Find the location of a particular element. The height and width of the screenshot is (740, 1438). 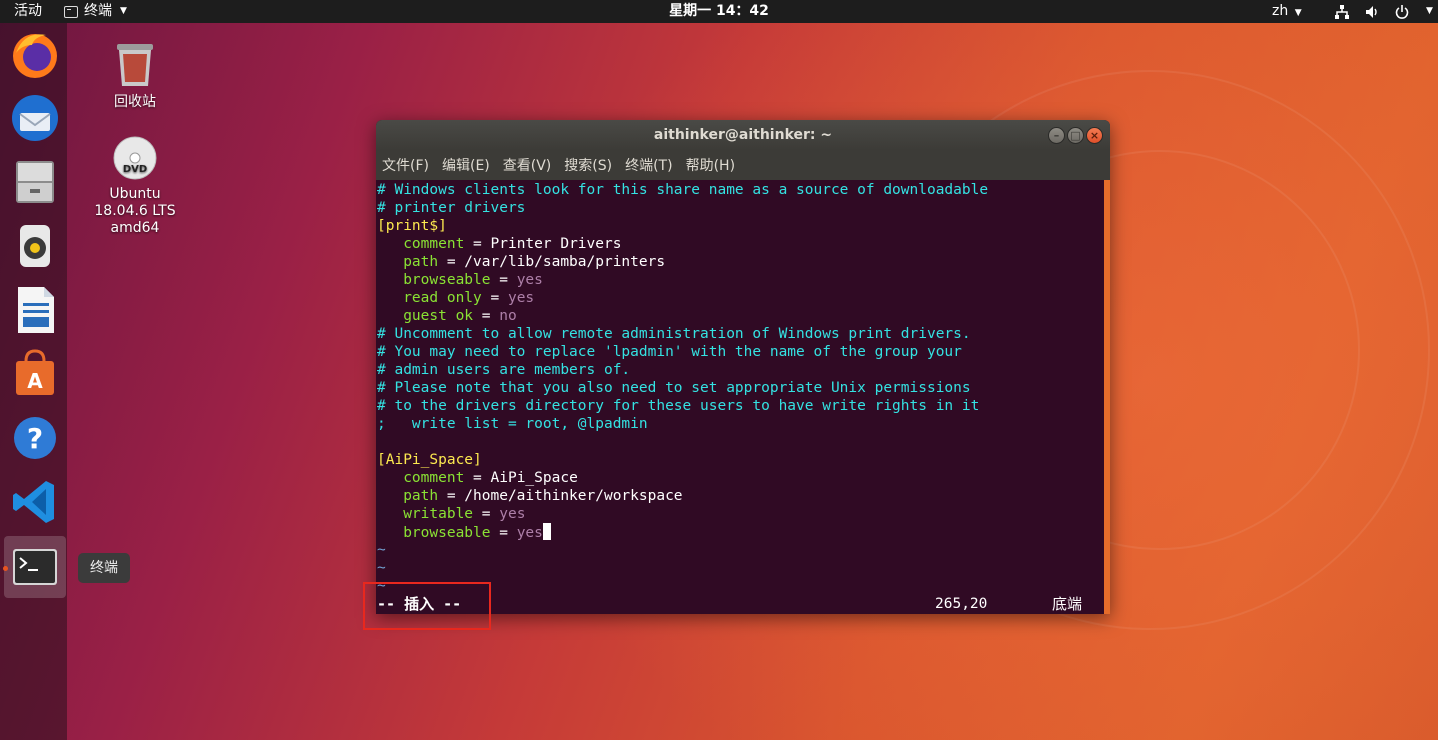

firefox-icon is located at coordinates (35, 56).